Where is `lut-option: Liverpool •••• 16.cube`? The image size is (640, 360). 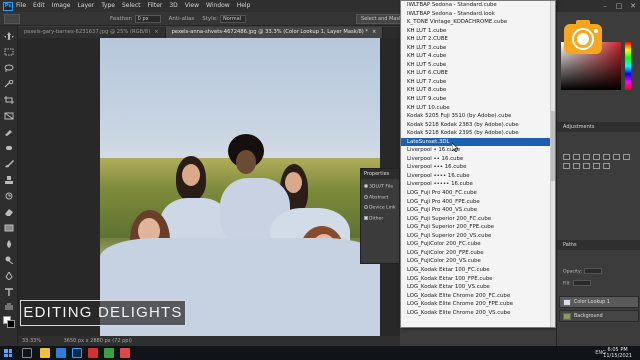
lut-option: Liverpool •••• 16.cube is located at coordinates (478, 176).